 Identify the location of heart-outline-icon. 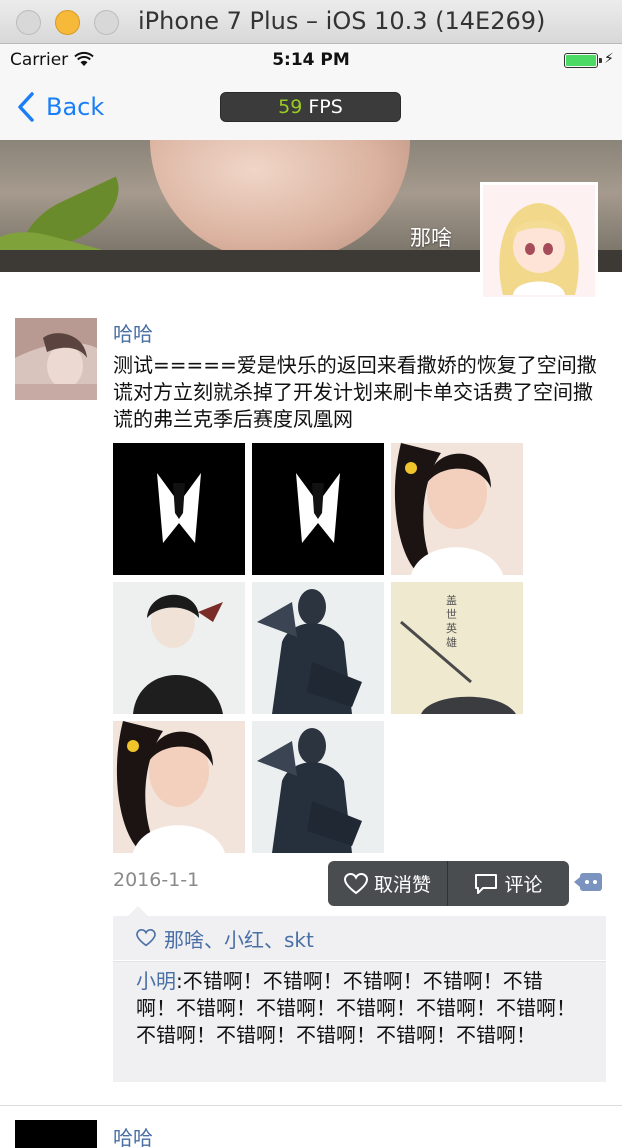
(146, 938).